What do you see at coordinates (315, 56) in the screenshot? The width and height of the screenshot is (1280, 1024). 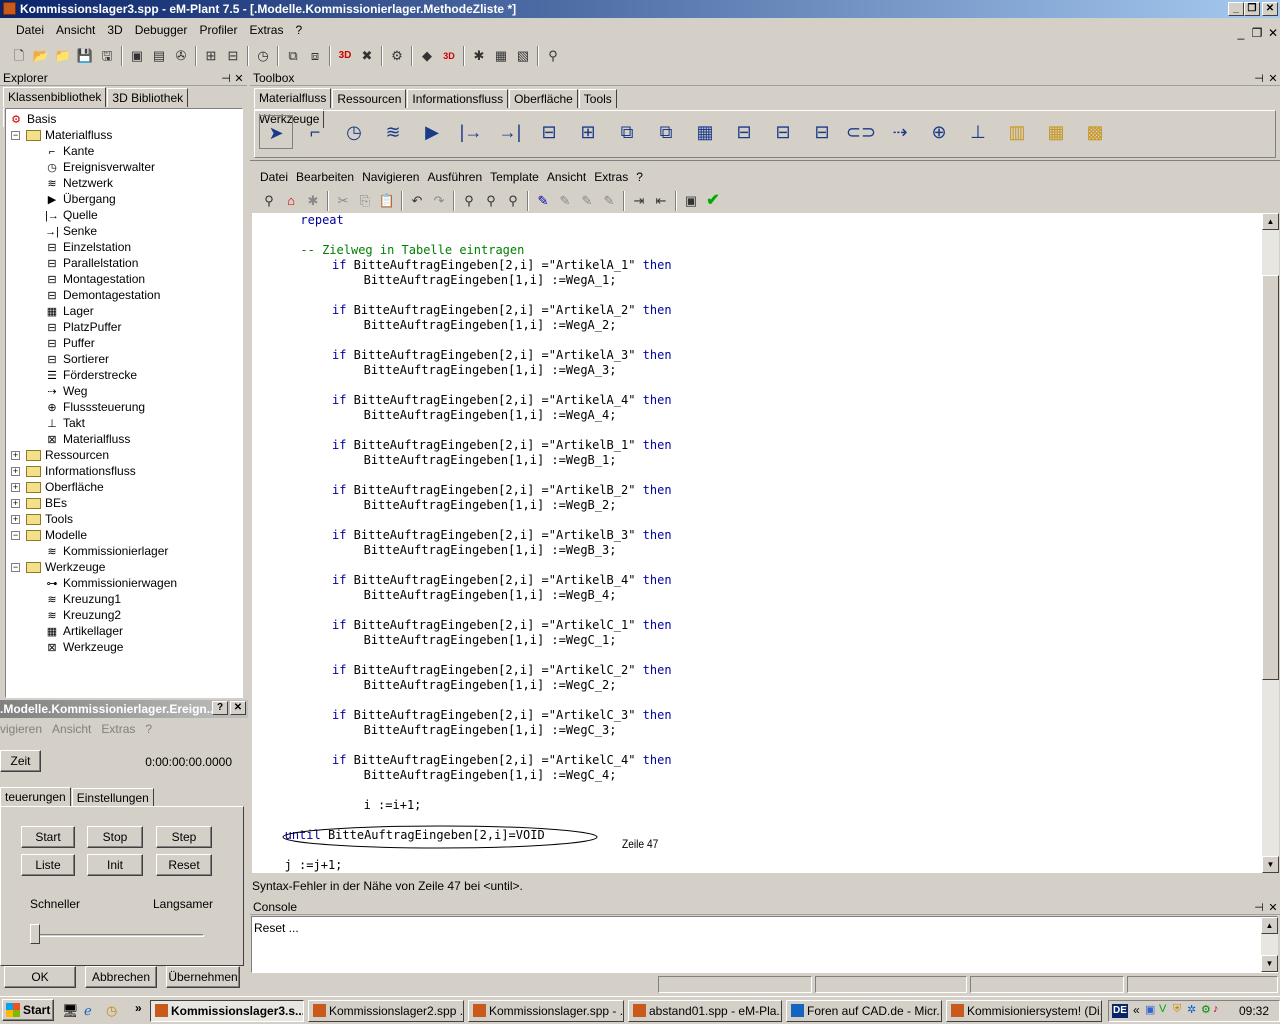 I see `export-icon: ⧈` at bounding box center [315, 56].